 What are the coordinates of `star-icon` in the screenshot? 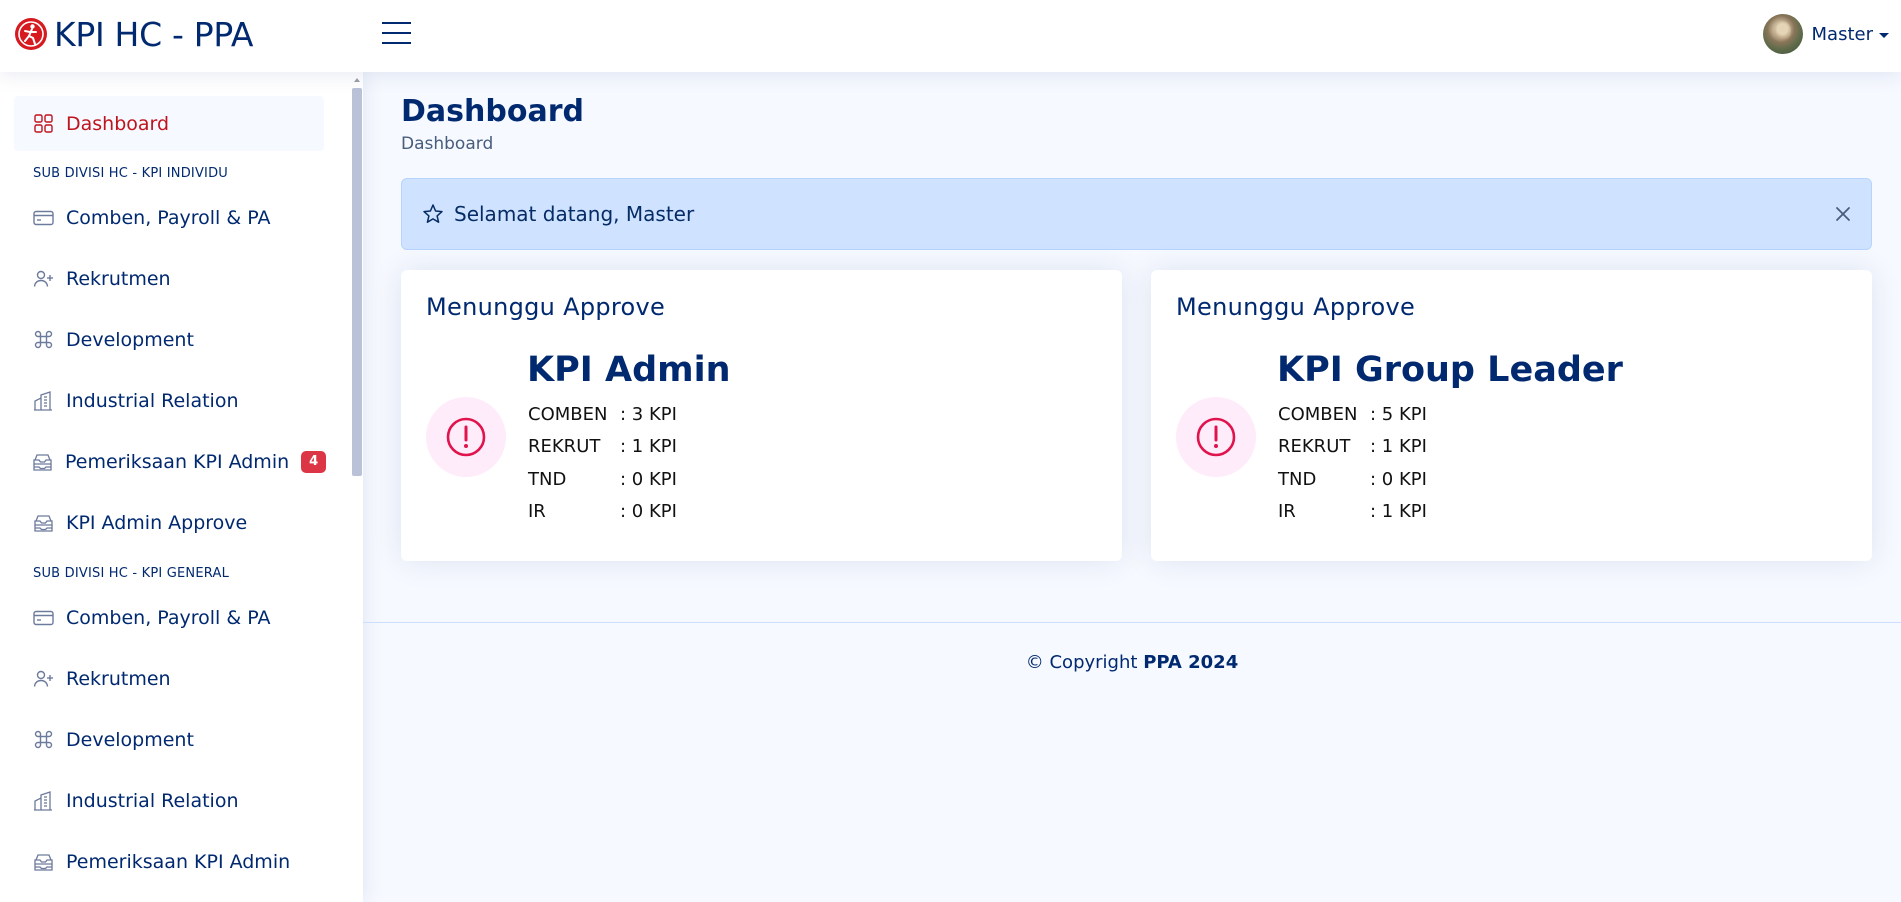 It's located at (433, 213).